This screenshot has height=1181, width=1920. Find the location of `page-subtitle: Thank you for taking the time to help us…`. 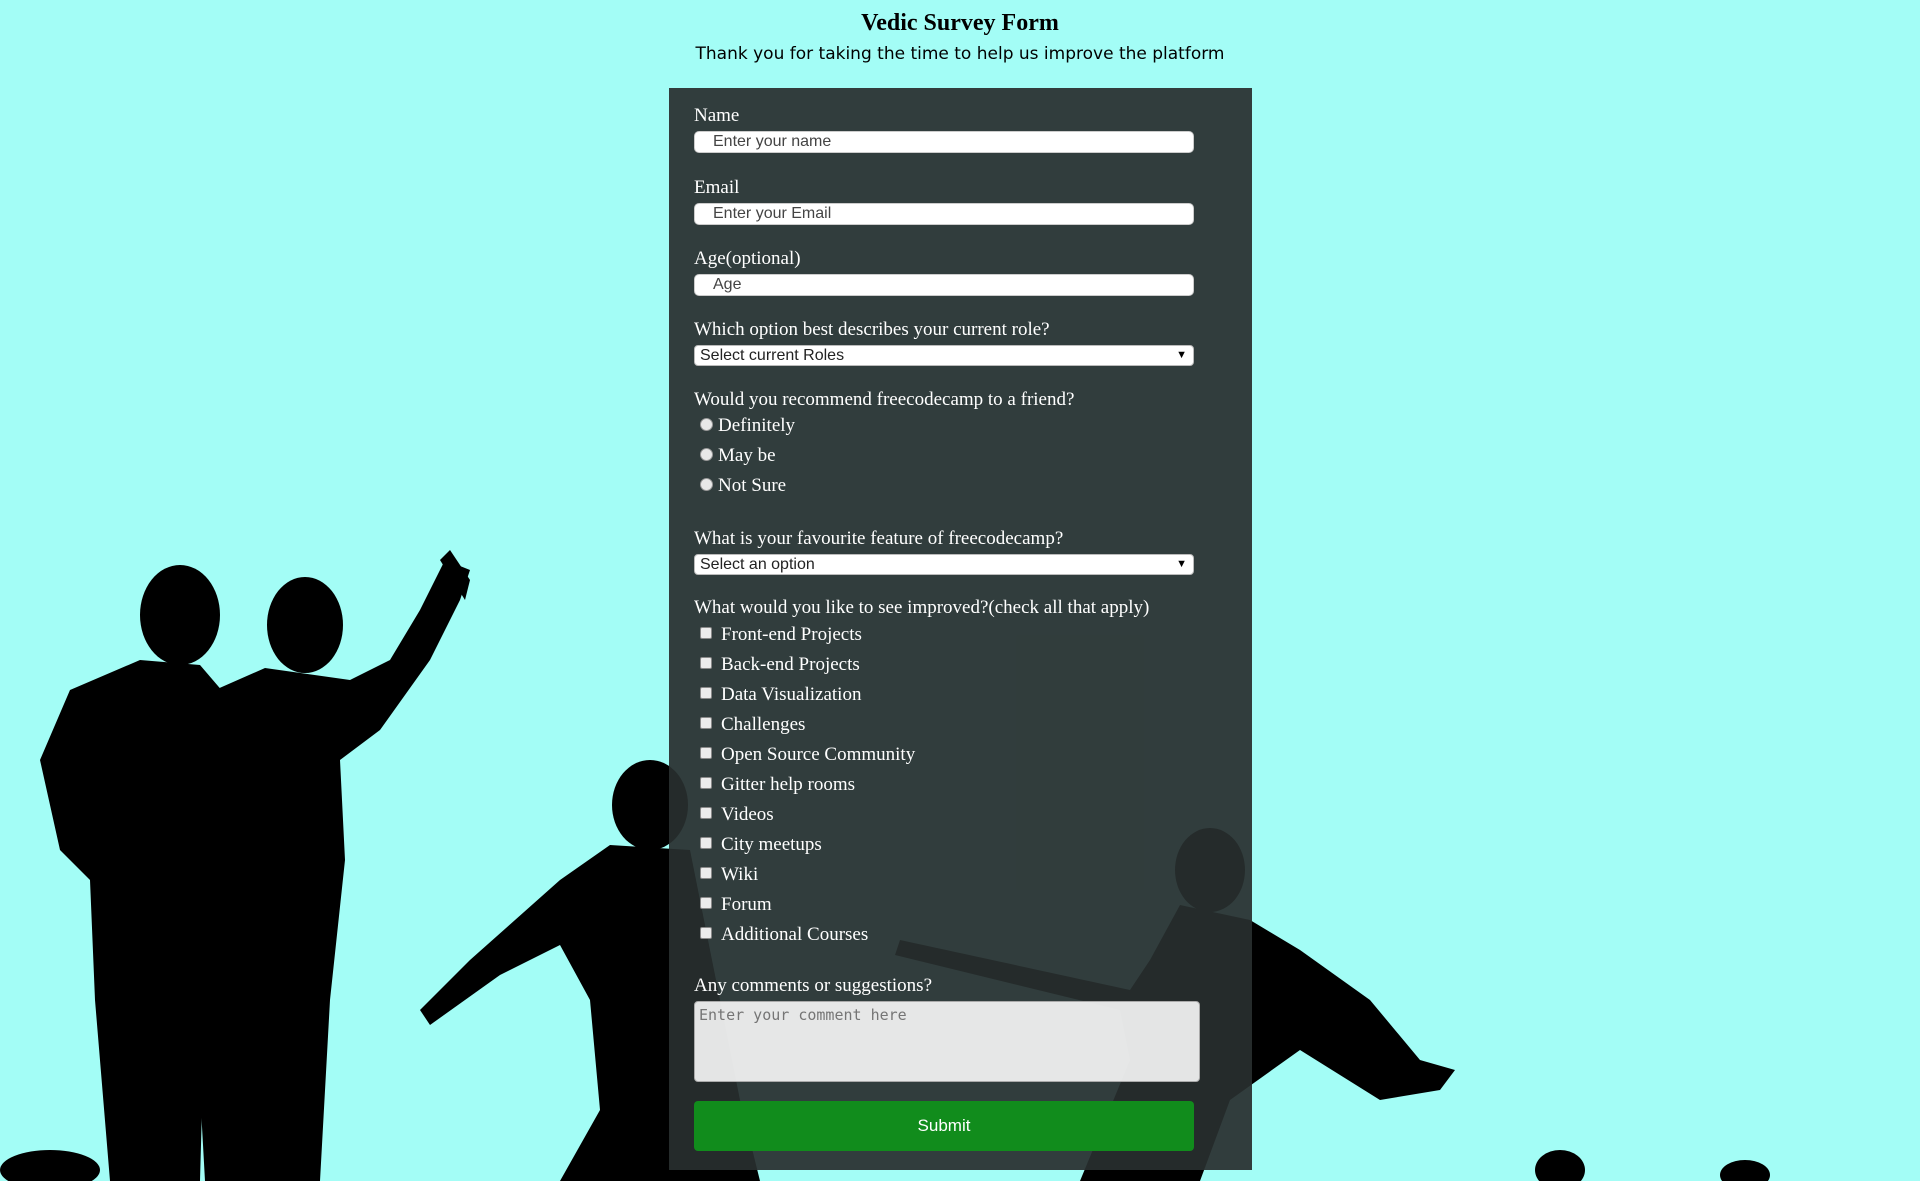

page-subtitle: Thank you for taking the time to help us… is located at coordinates (960, 54).